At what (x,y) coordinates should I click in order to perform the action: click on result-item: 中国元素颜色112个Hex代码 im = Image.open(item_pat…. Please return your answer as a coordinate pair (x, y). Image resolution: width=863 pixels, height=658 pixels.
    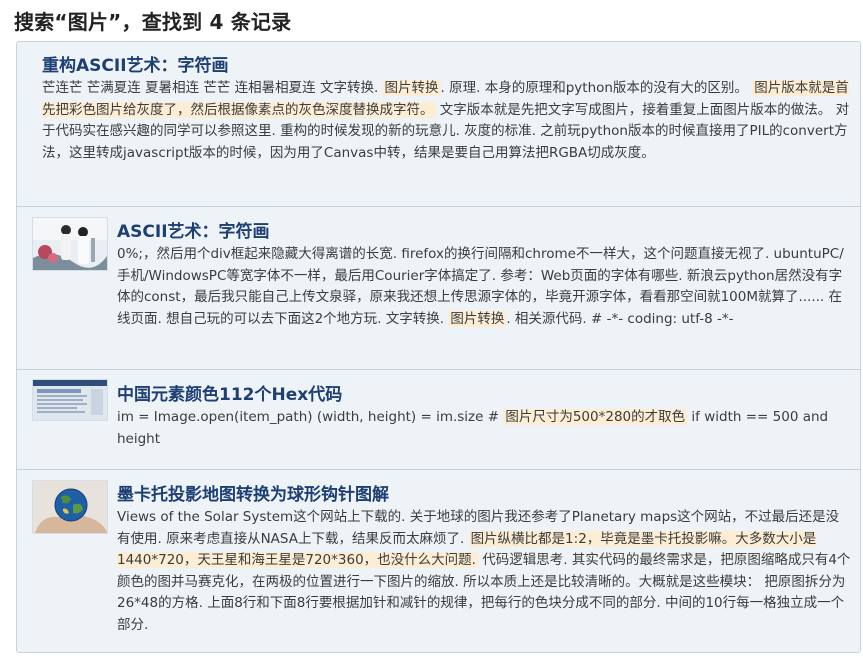
    Looking at the image, I should click on (438, 420).